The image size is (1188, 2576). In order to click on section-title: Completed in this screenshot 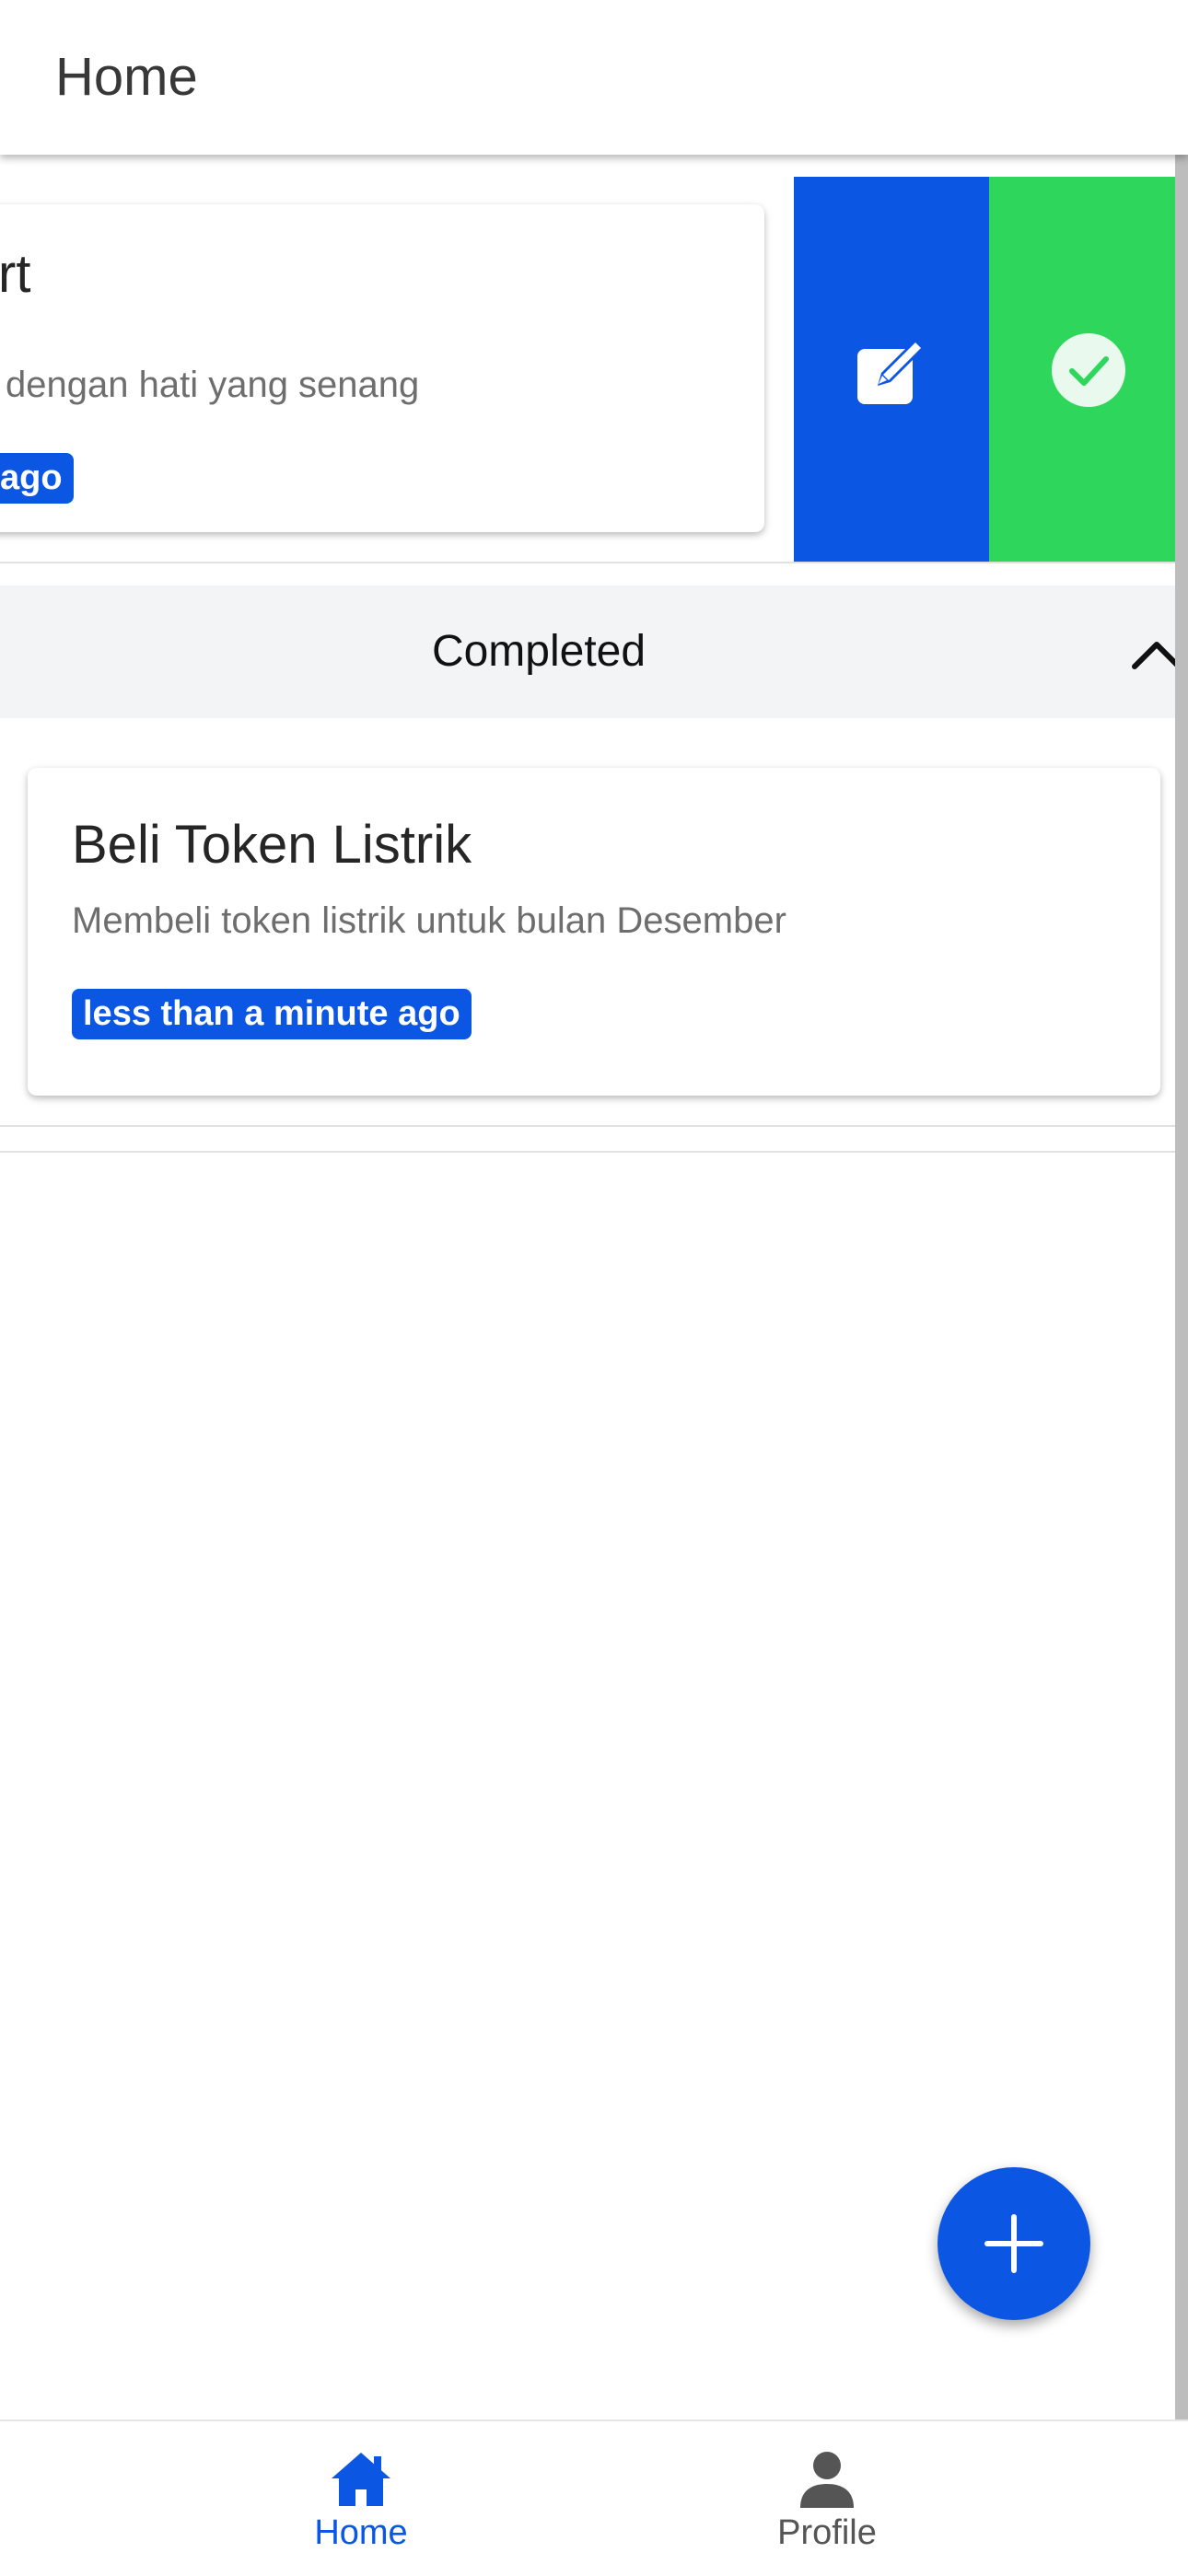, I will do `click(538, 651)`.